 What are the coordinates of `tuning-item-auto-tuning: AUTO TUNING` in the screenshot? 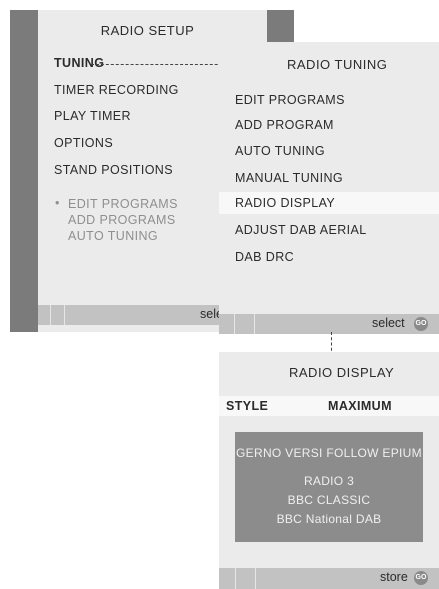 It's located at (280, 151).